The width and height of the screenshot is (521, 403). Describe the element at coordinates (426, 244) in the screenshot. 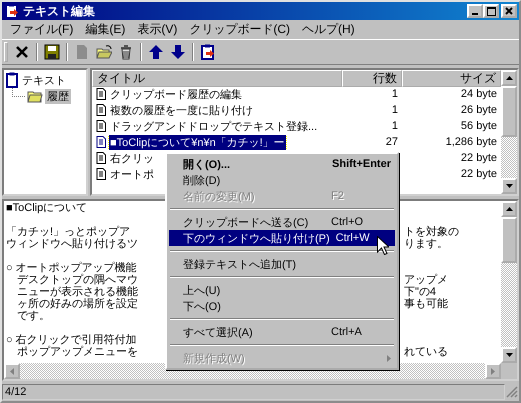

I see `text-line: ります。` at that location.